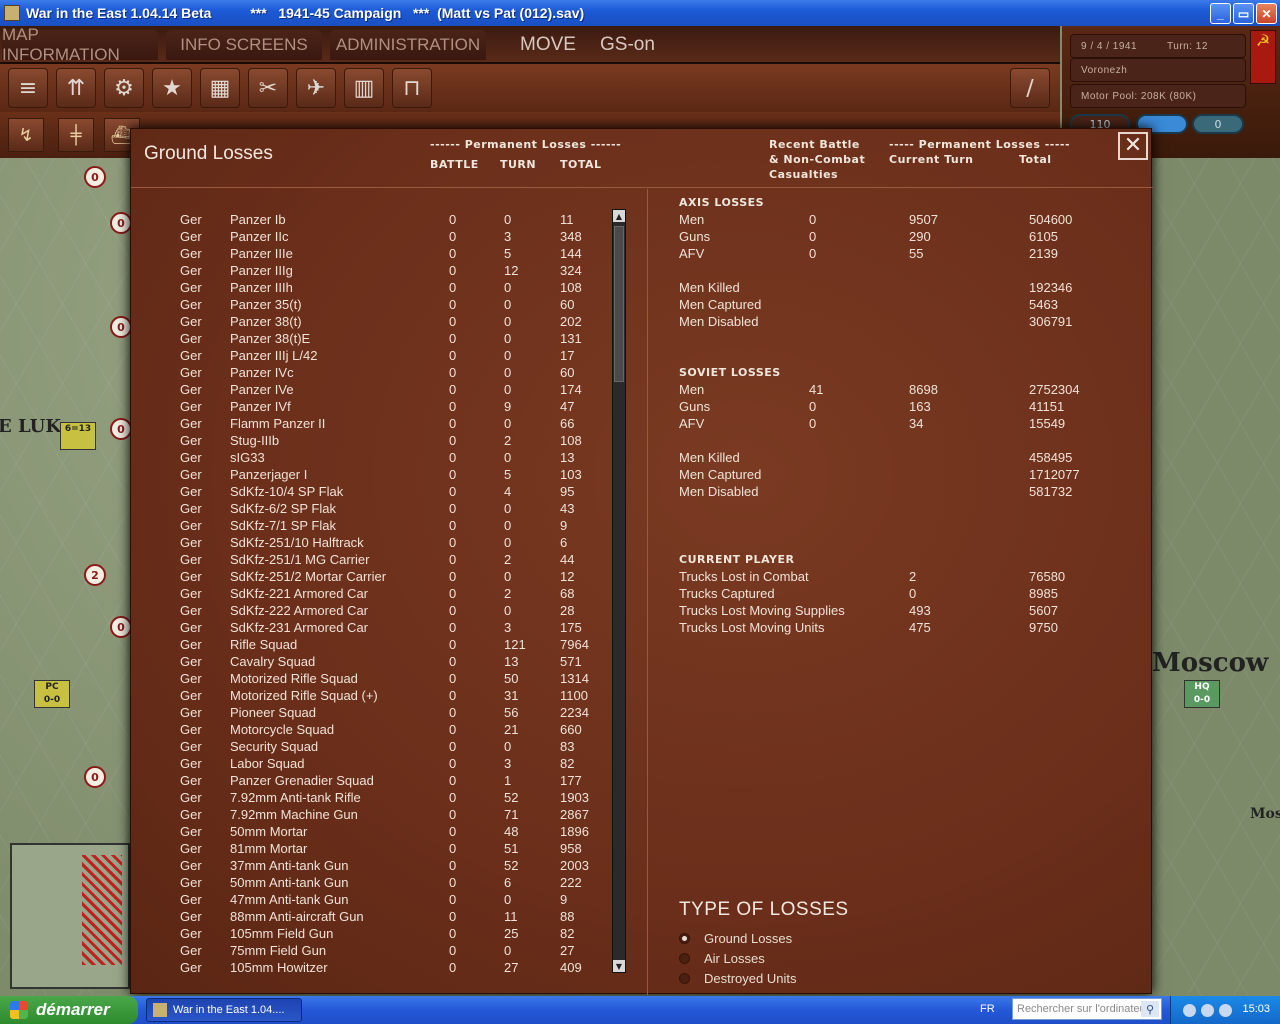 The width and height of the screenshot is (1280, 1024). I want to click on loss-row: Ger Panzer 38(t)E 0 0 131, so click(371, 338).